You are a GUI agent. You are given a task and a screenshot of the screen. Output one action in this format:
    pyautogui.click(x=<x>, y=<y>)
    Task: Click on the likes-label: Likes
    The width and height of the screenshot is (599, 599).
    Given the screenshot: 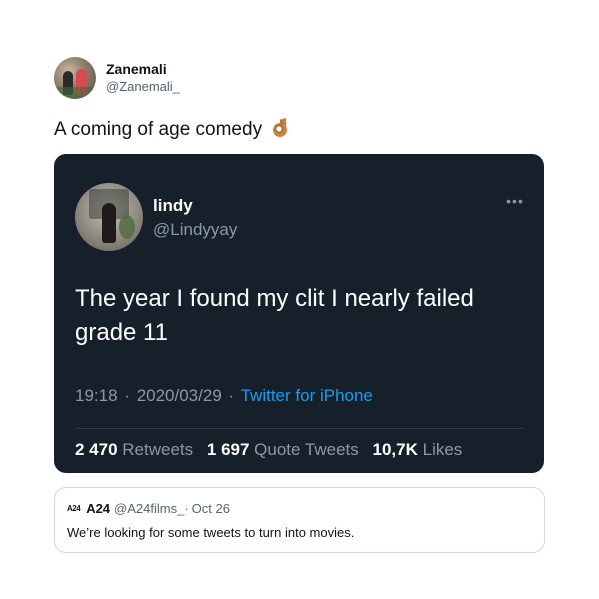 What is the action you would take?
    pyautogui.click(x=442, y=449)
    